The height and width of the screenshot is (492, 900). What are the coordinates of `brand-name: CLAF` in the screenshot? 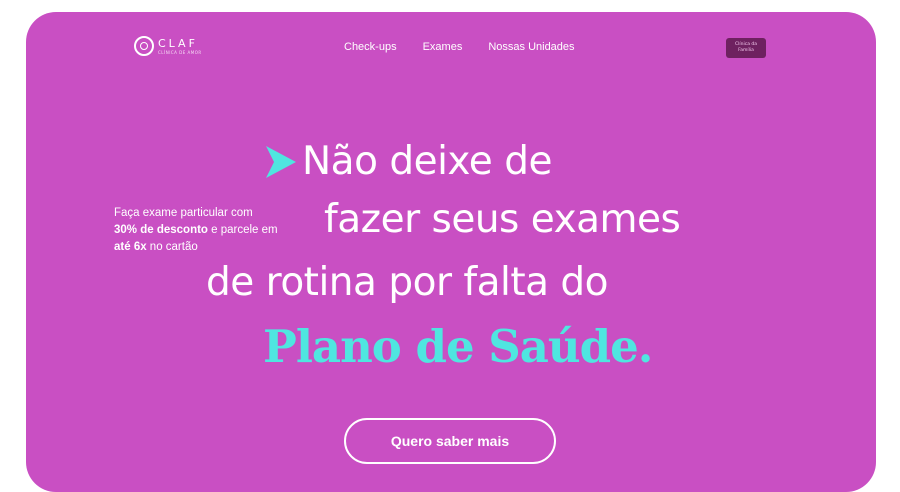 It's located at (178, 43).